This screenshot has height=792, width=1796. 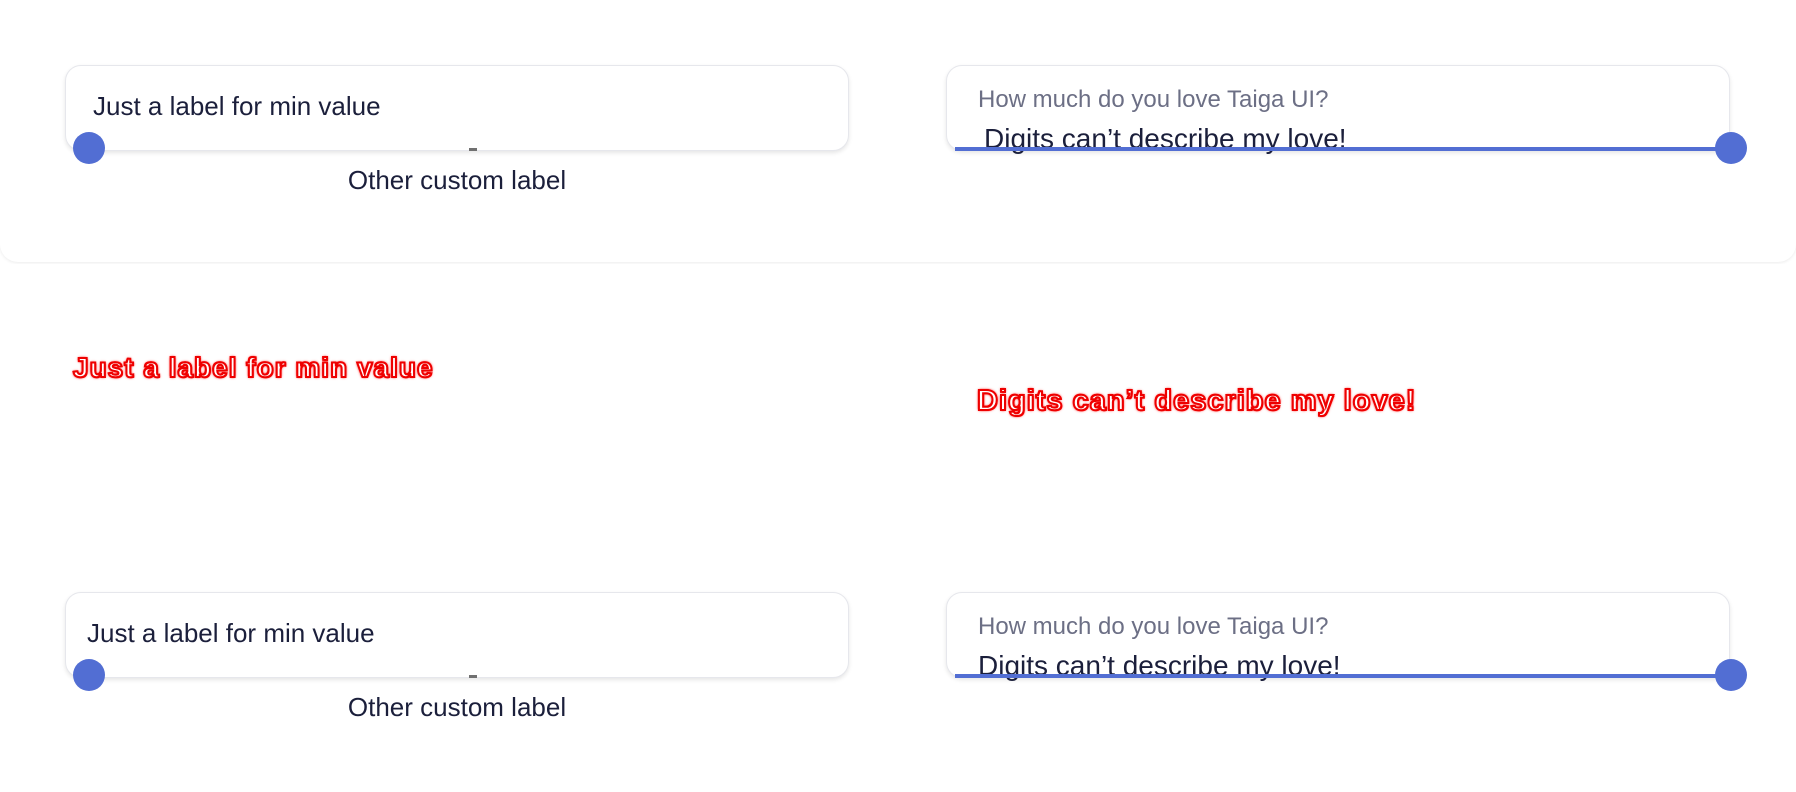 I want to click on diff-overlay-right-text: Digits can’t describe my love!, so click(x=1196, y=401).